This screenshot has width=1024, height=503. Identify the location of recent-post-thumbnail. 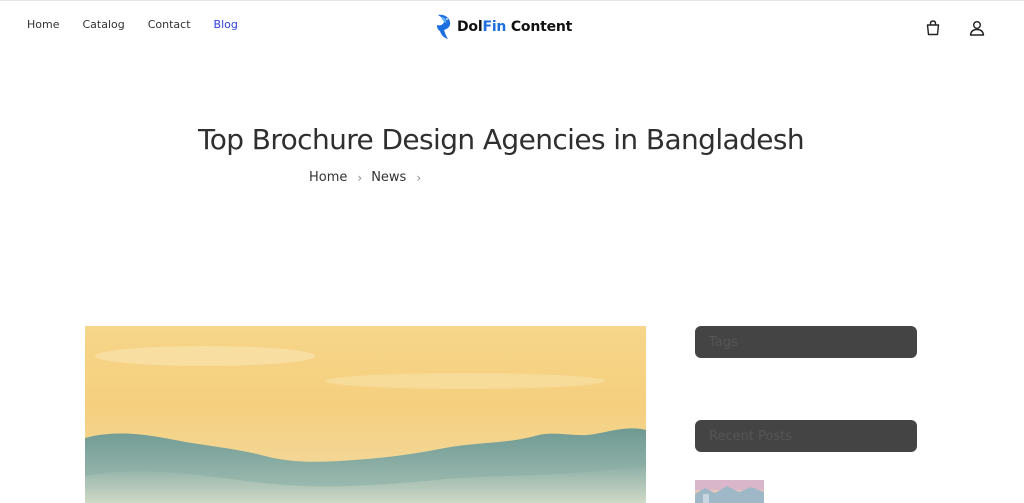
(729, 491).